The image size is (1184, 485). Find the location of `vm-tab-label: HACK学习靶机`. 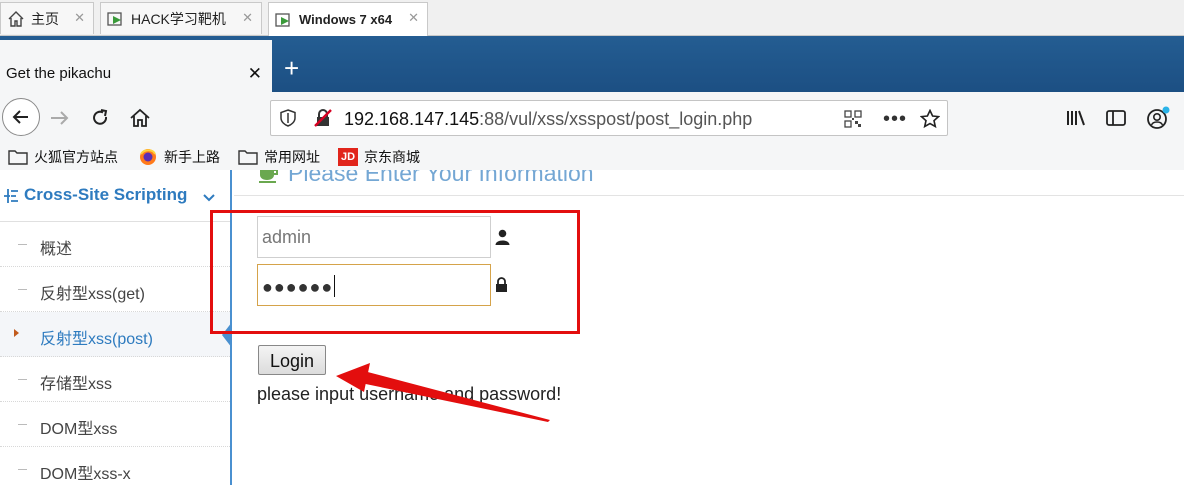

vm-tab-label: HACK学习靶机 is located at coordinates (178, 18).